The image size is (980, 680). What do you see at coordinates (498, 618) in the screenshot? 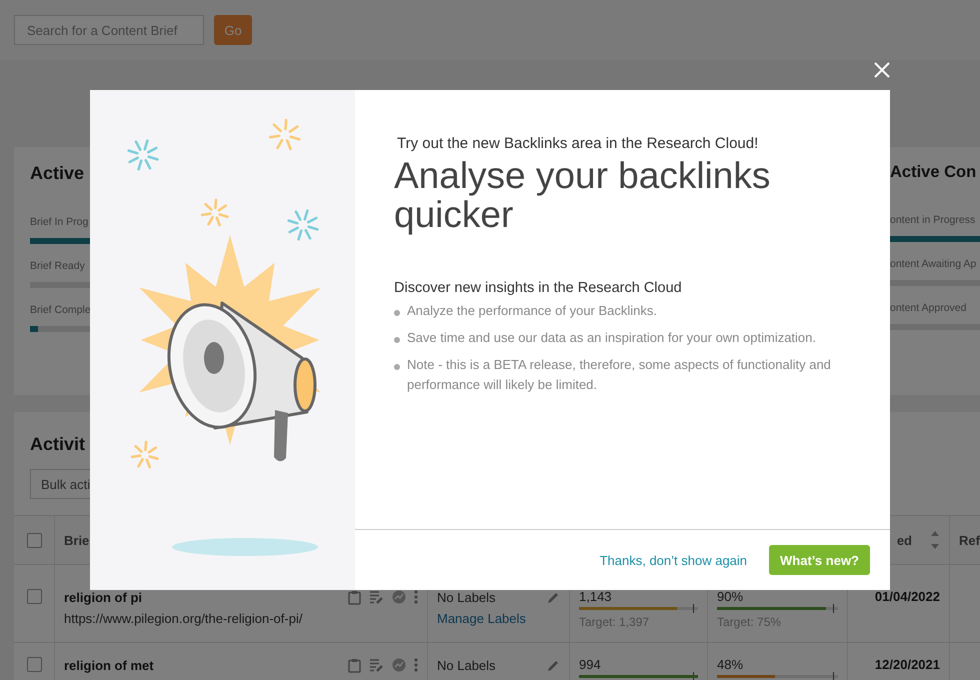
I see `manage-labels-link: Manage Labels` at bounding box center [498, 618].